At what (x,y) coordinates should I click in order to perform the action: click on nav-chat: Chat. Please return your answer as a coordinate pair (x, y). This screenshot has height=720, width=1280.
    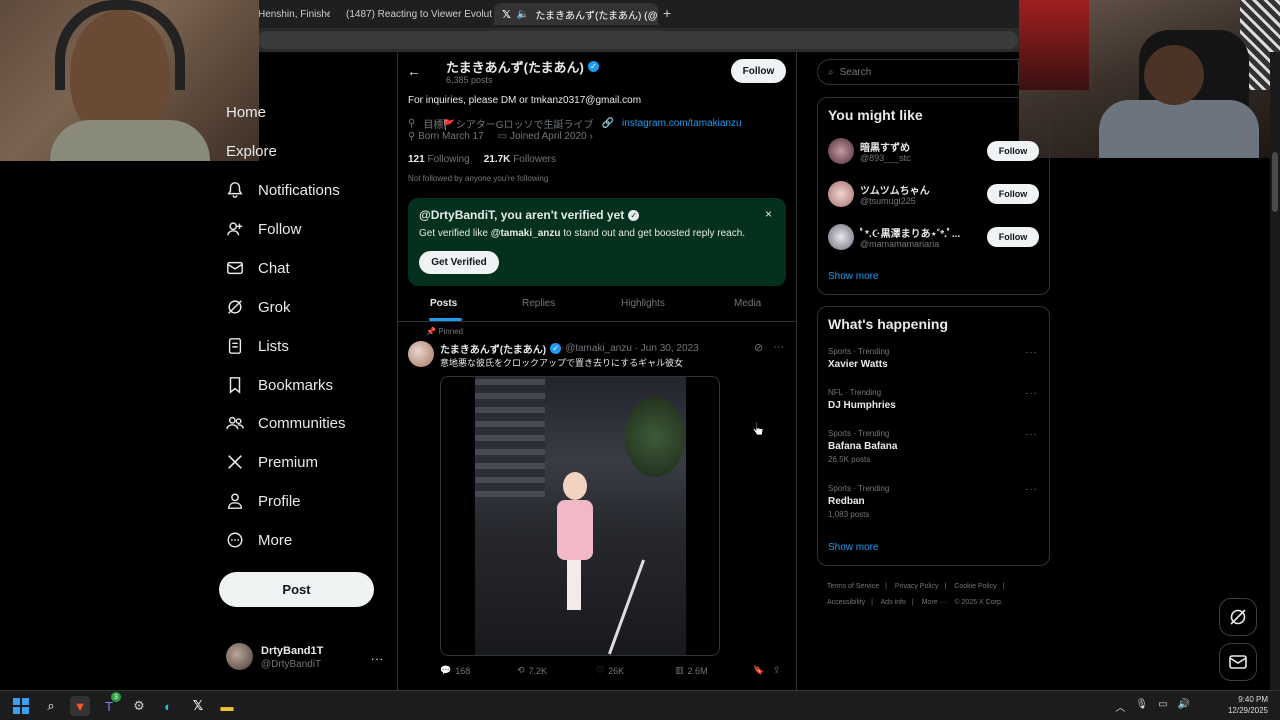
    Looking at the image, I should click on (258, 268).